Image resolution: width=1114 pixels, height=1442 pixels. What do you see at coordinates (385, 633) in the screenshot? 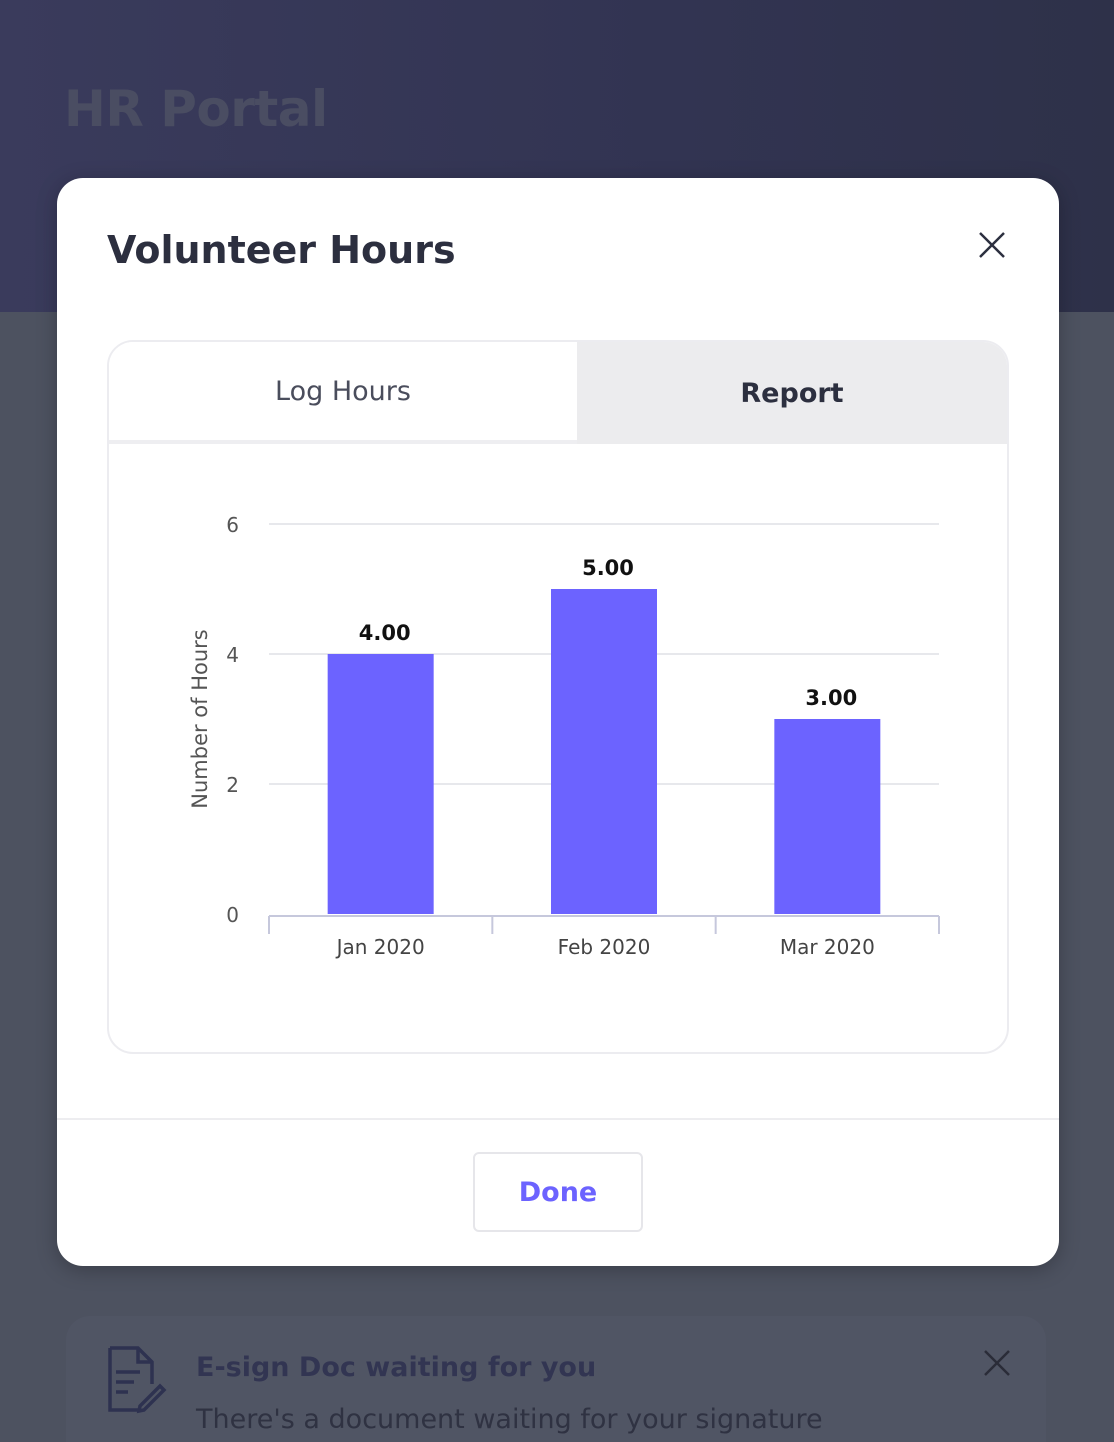
I see `bar-value-label: 4.00` at bounding box center [385, 633].